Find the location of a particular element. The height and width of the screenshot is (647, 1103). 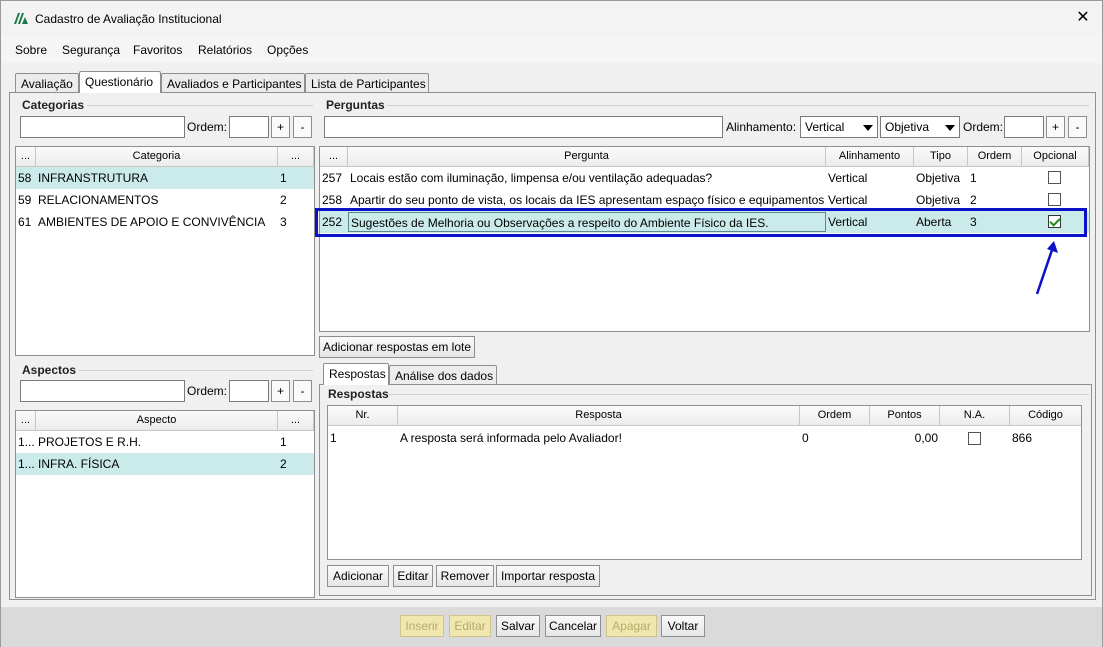

menu-relatorios: Relatórios is located at coordinates (225, 50).